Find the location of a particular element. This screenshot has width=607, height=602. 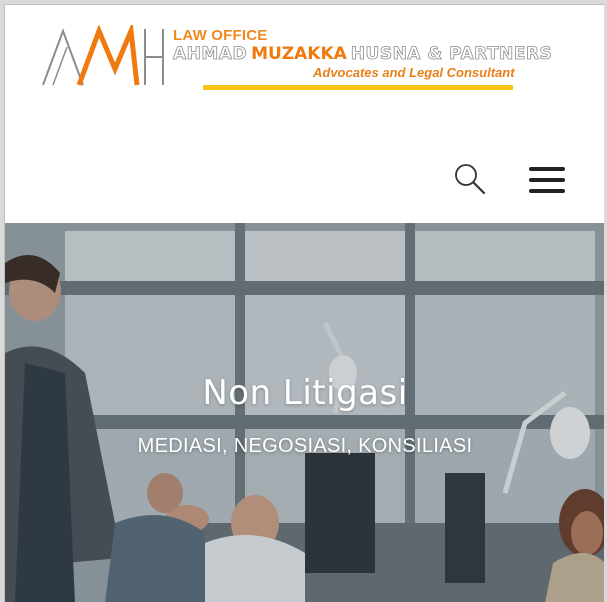

amh-monogram-logo is located at coordinates (103, 55).